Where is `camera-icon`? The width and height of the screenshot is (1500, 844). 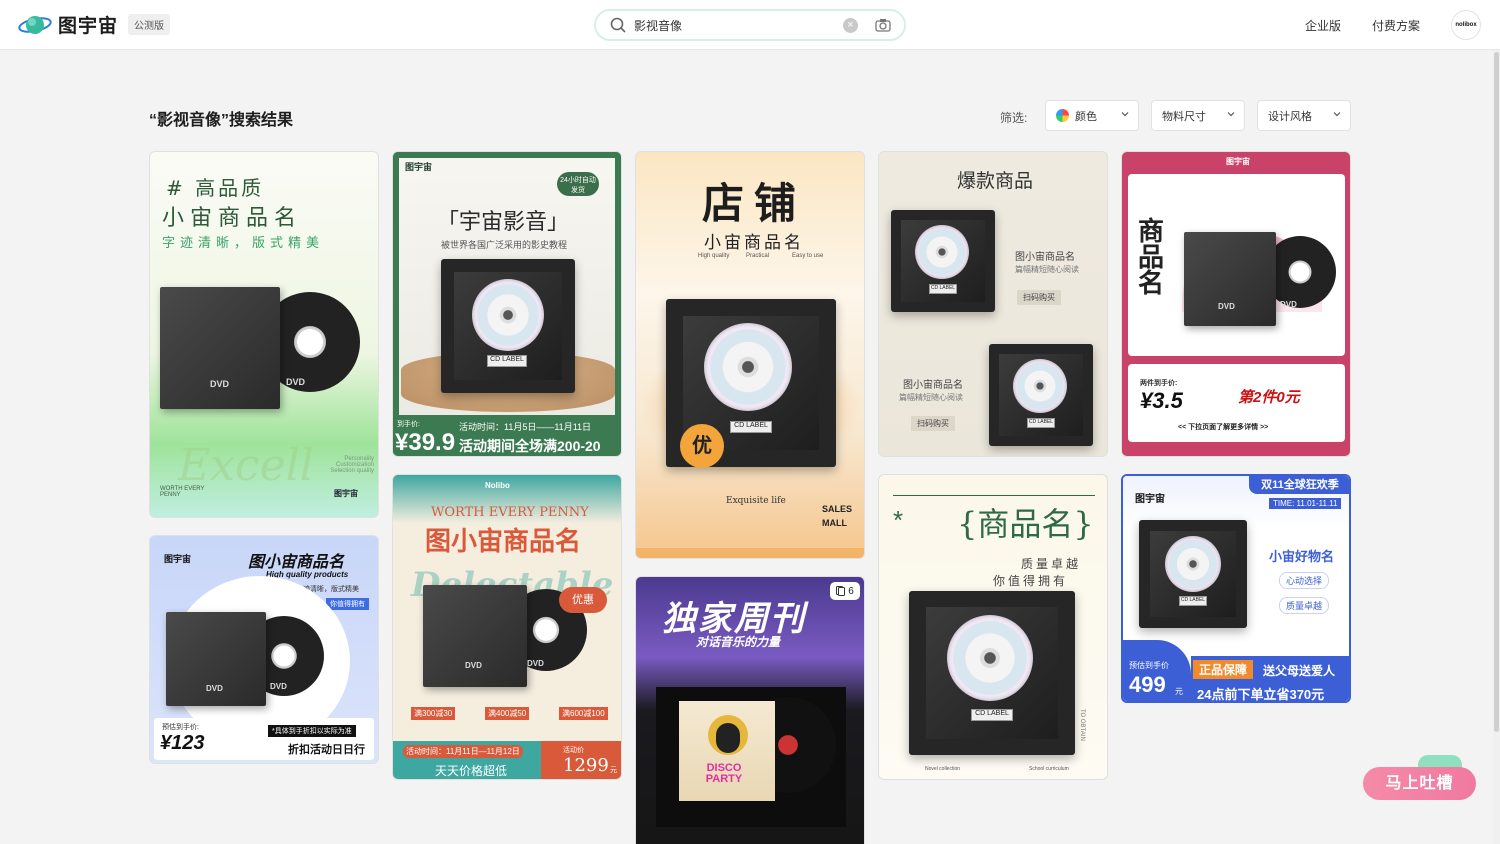 camera-icon is located at coordinates (883, 25).